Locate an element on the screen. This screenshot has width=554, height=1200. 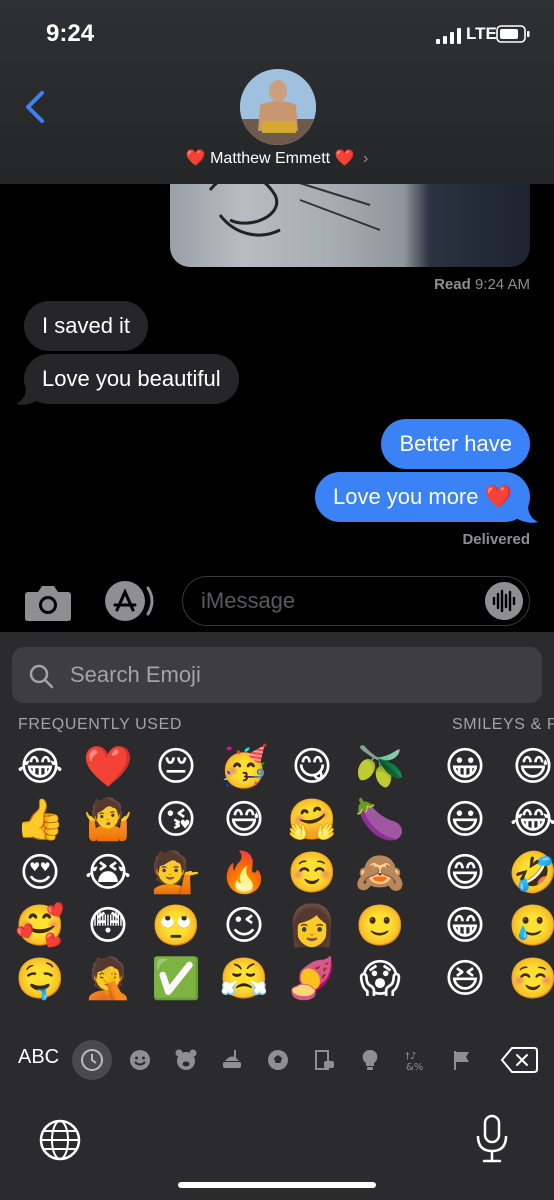
smiley-icon is located at coordinates (140, 1060).